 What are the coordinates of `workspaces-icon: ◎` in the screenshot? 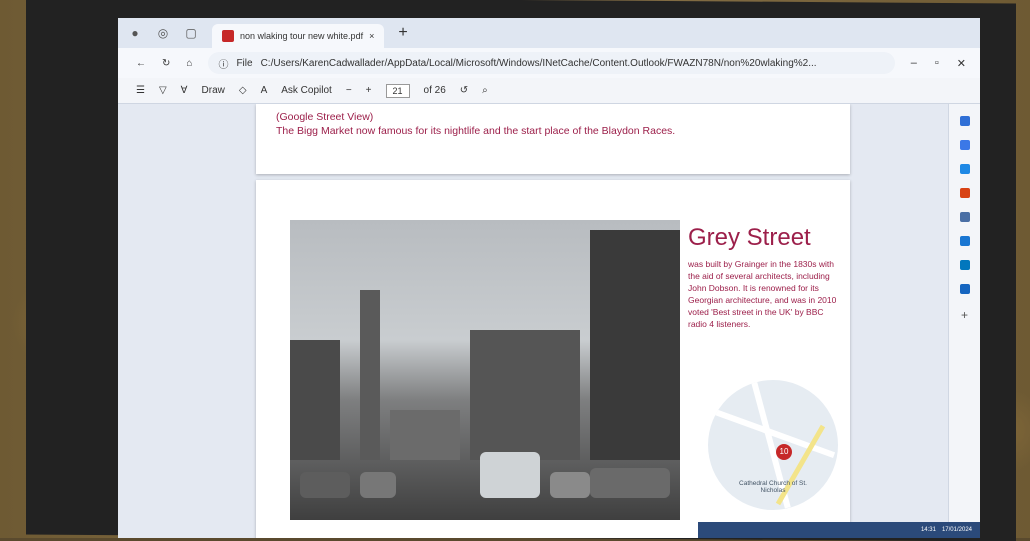 It's located at (163, 33).